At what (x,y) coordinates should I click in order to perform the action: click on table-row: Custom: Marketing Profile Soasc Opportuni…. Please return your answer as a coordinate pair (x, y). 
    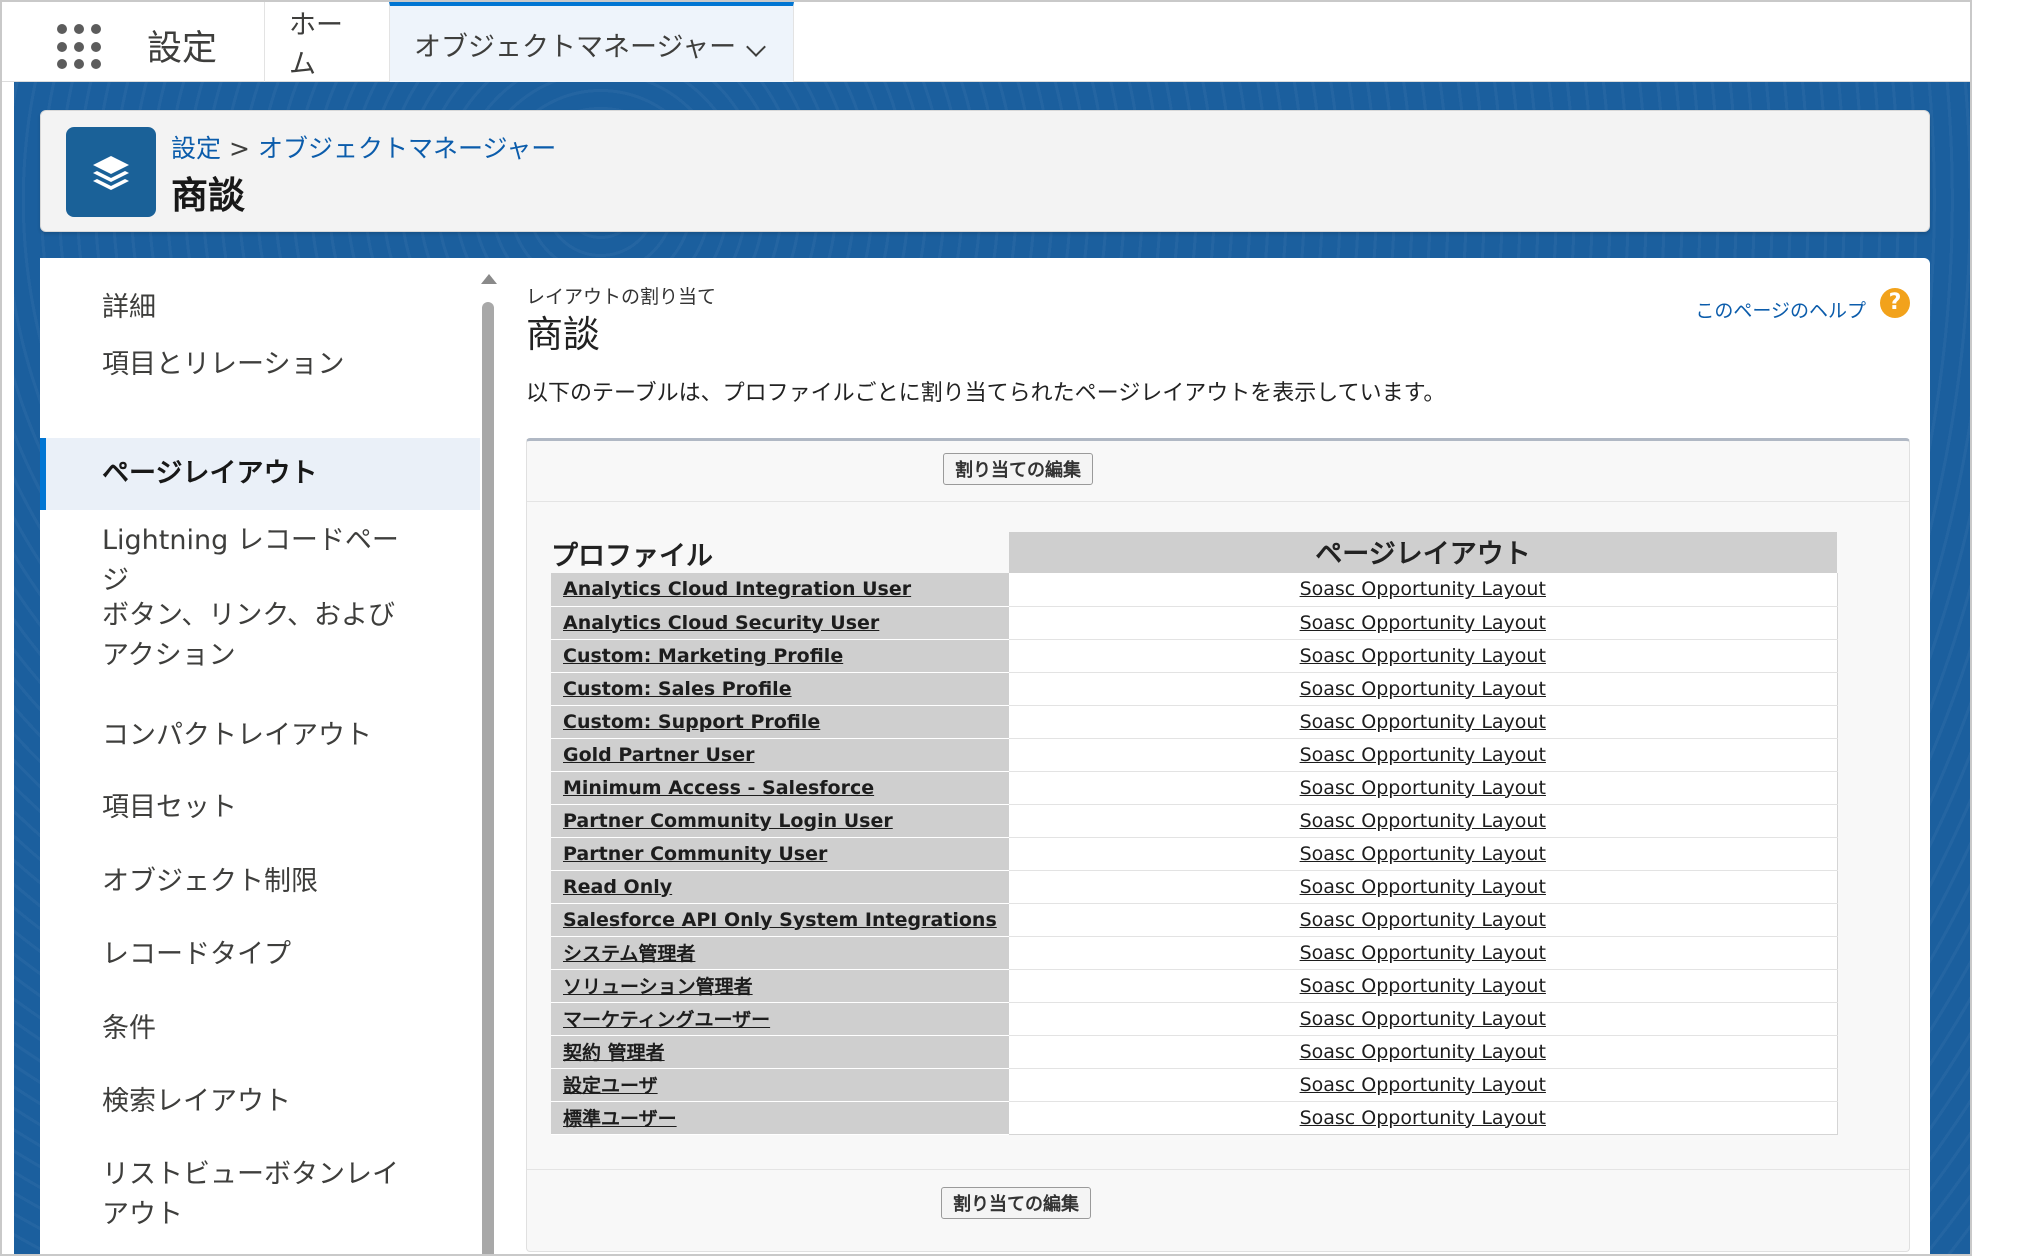
    Looking at the image, I should click on (1194, 656).